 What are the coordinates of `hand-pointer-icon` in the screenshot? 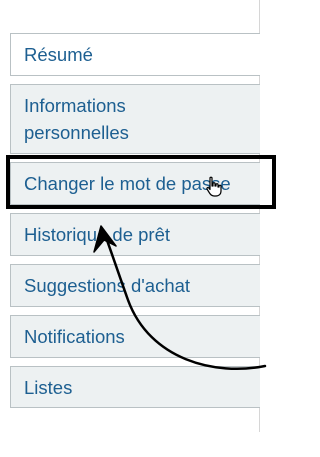 It's located at (214, 186).